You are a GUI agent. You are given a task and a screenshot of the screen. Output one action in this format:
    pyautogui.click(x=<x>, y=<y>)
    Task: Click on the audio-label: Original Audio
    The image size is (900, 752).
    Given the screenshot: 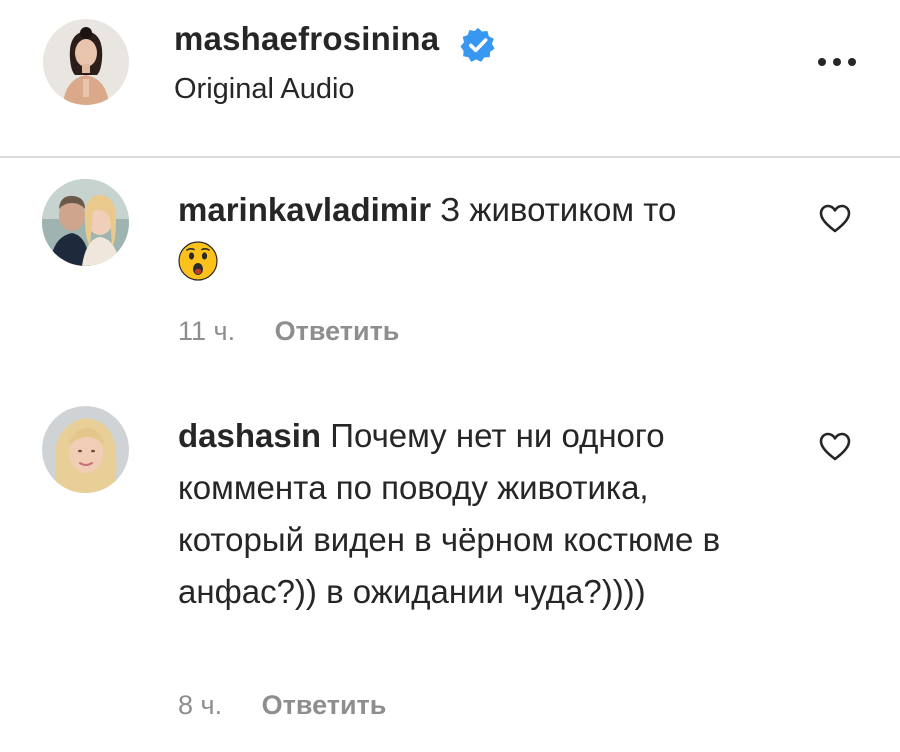 What is the action you would take?
    pyautogui.click(x=264, y=89)
    